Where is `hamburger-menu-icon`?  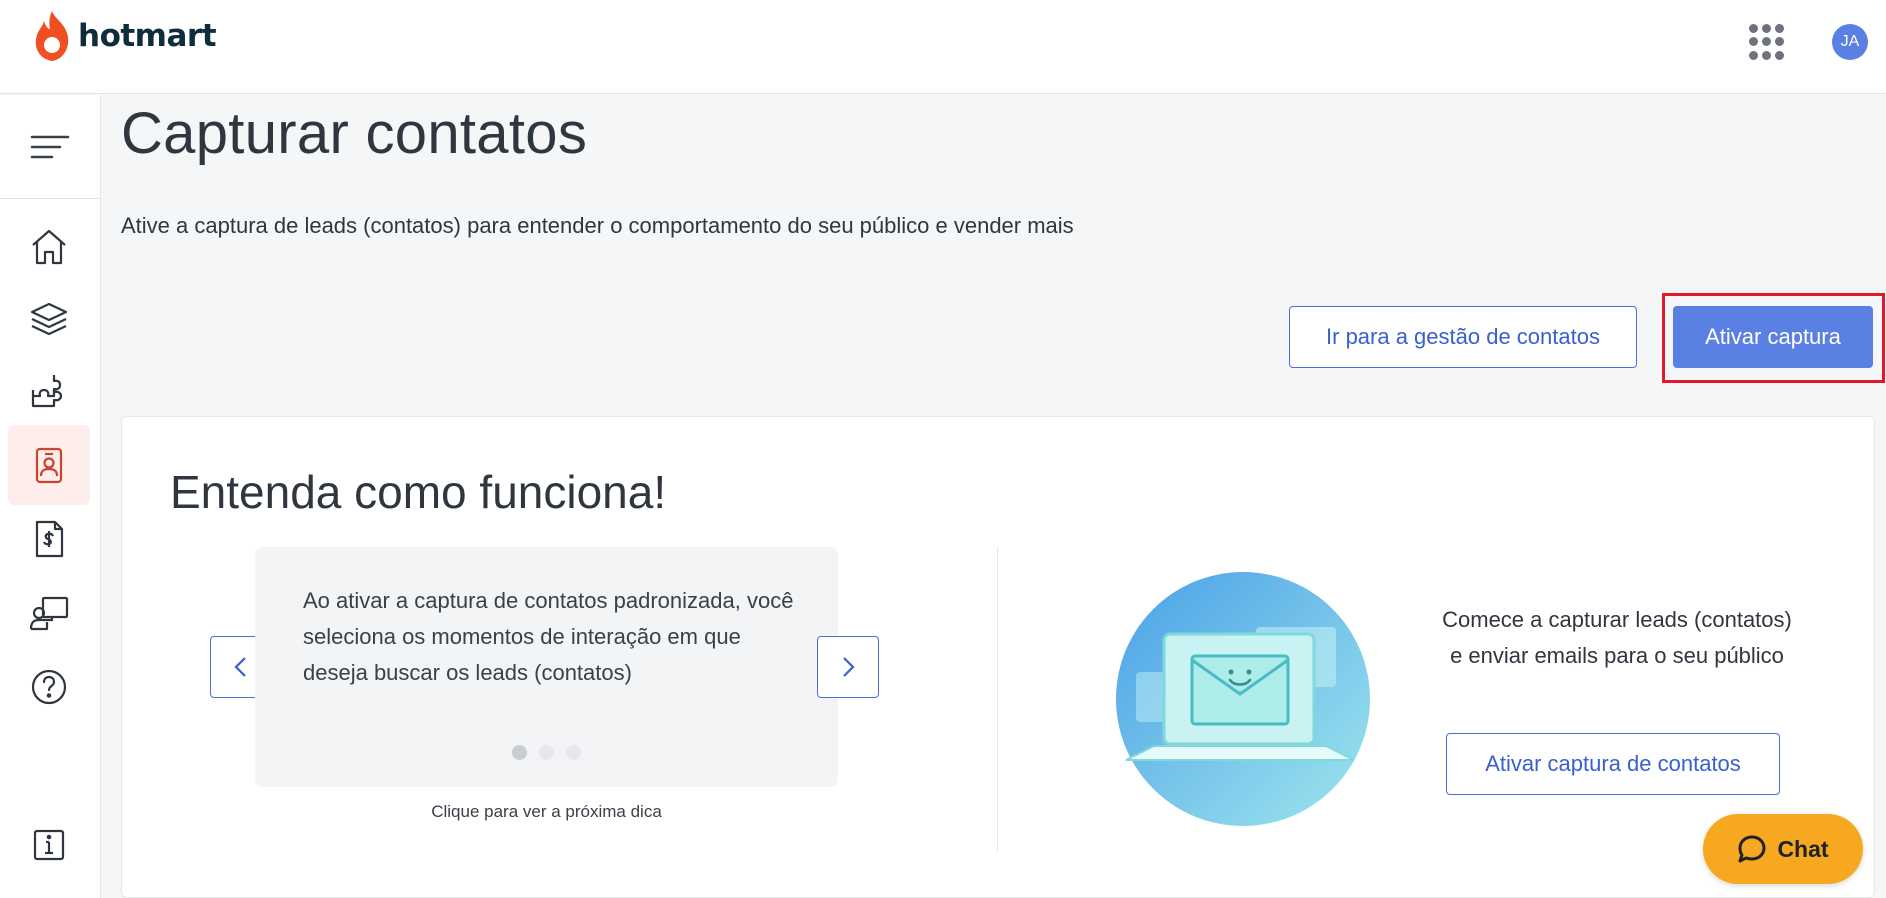
hamburger-menu-icon is located at coordinates (50, 146).